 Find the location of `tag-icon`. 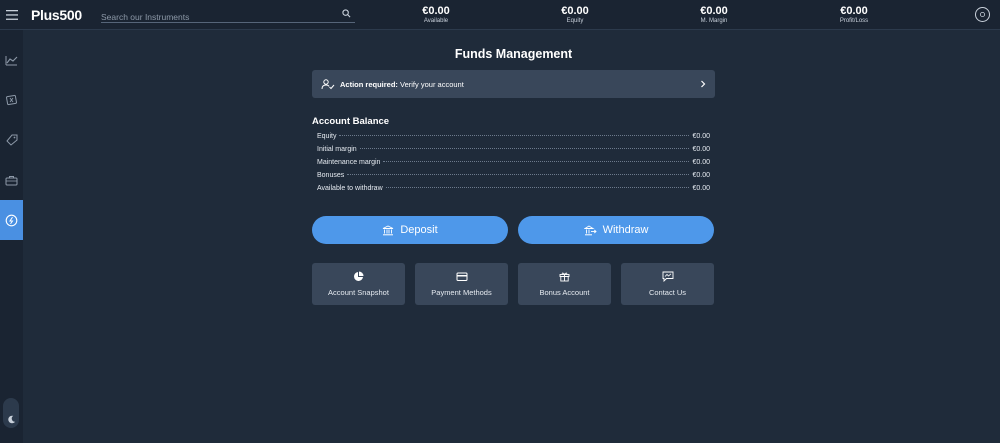

tag-icon is located at coordinates (11, 140).